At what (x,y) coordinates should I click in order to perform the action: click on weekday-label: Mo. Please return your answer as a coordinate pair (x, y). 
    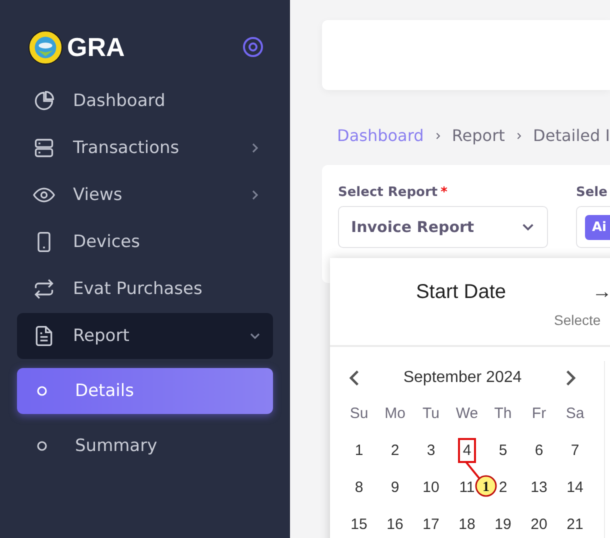
    Looking at the image, I should click on (395, 413).